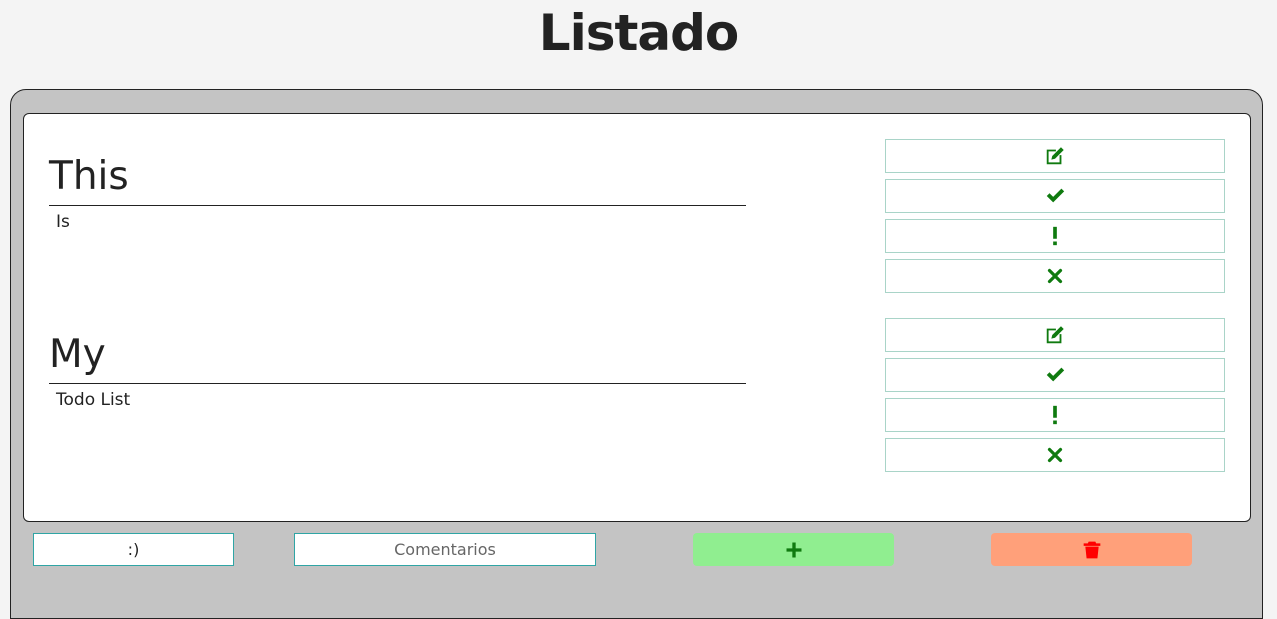  I want to click on trash-icon, so click(1091, 549).